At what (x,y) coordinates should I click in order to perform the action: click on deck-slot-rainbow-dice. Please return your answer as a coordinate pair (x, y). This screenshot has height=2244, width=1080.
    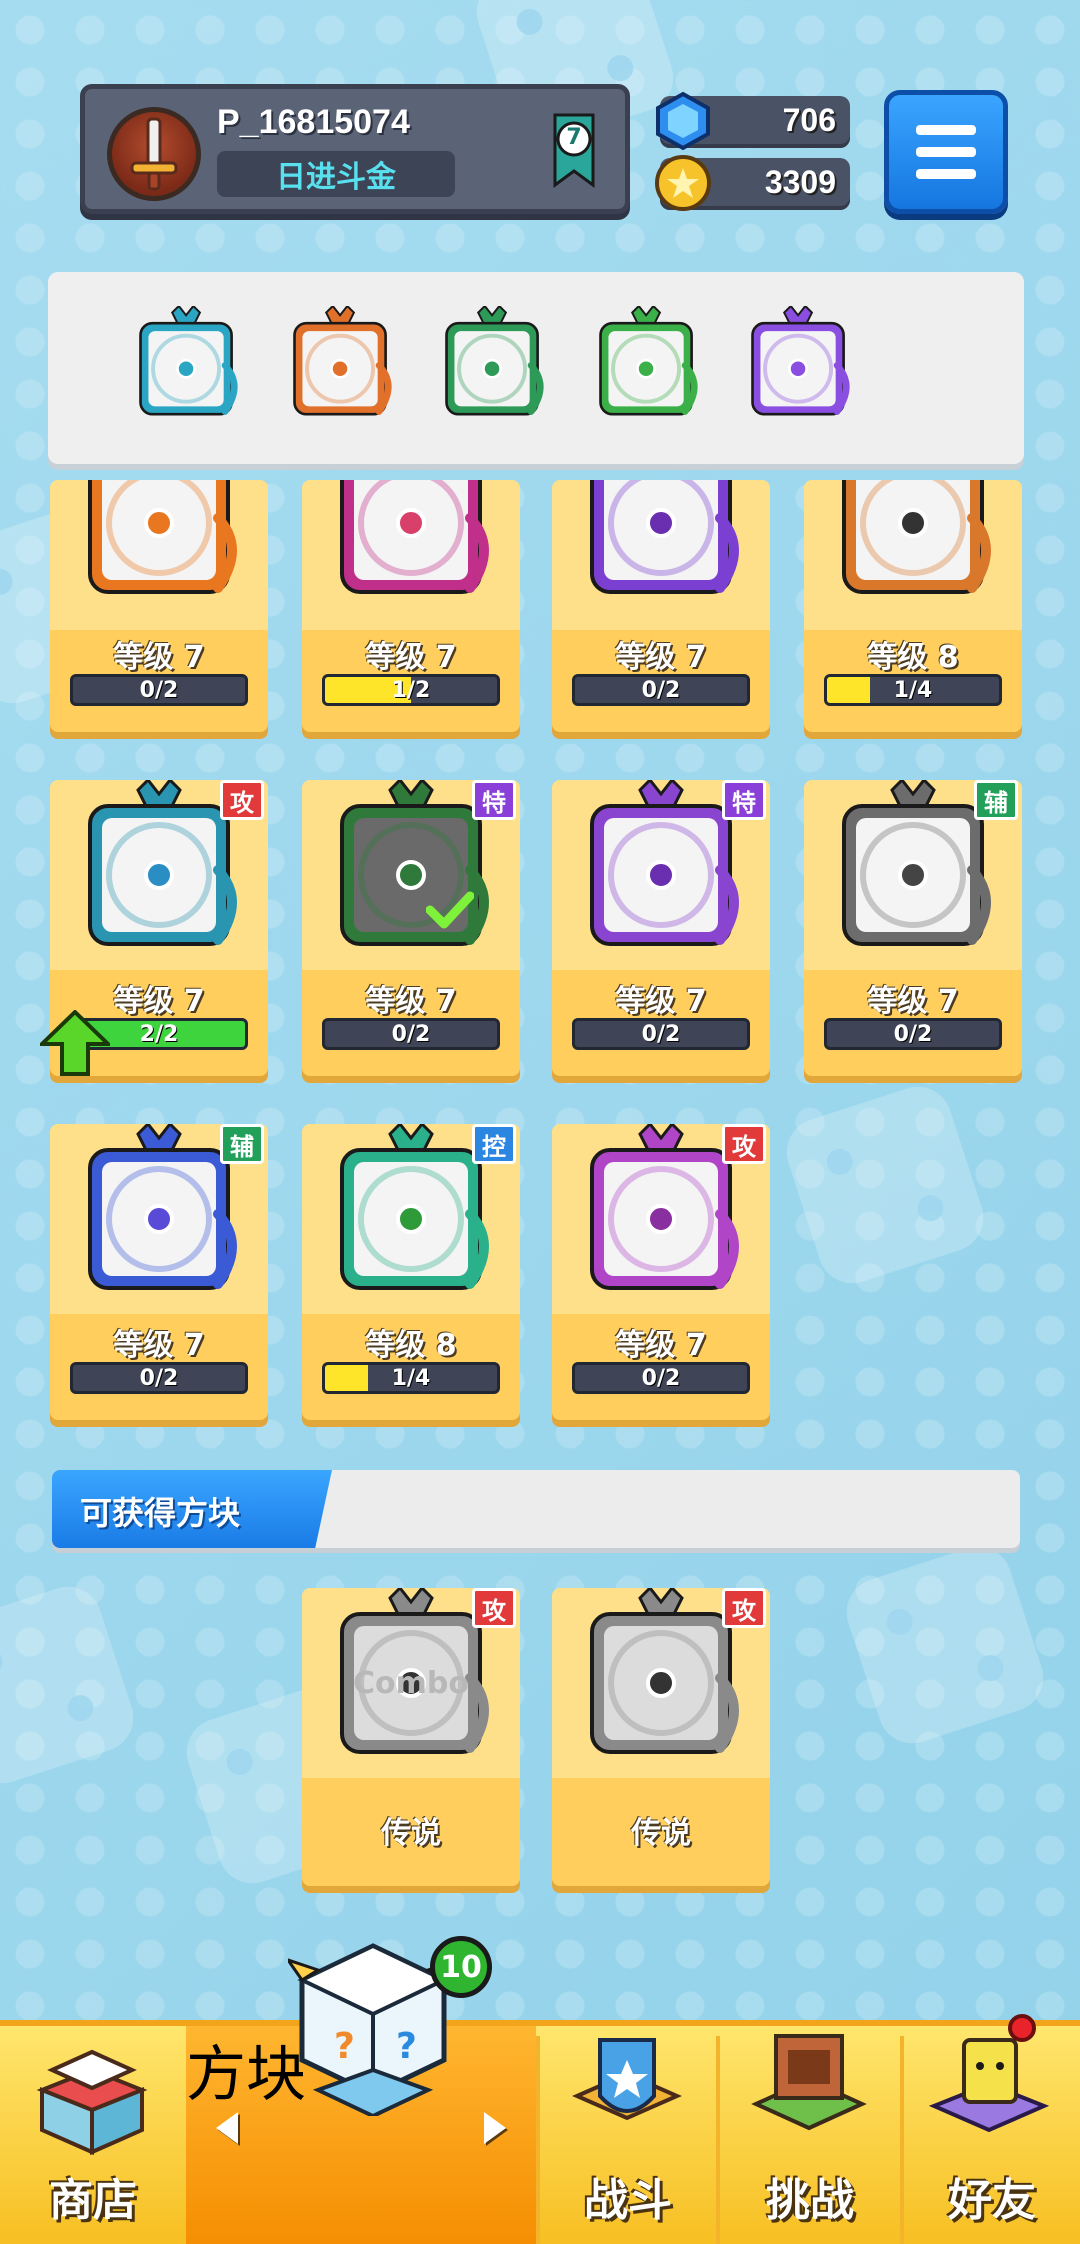
    Looking at the image, I should click on (337, 367).